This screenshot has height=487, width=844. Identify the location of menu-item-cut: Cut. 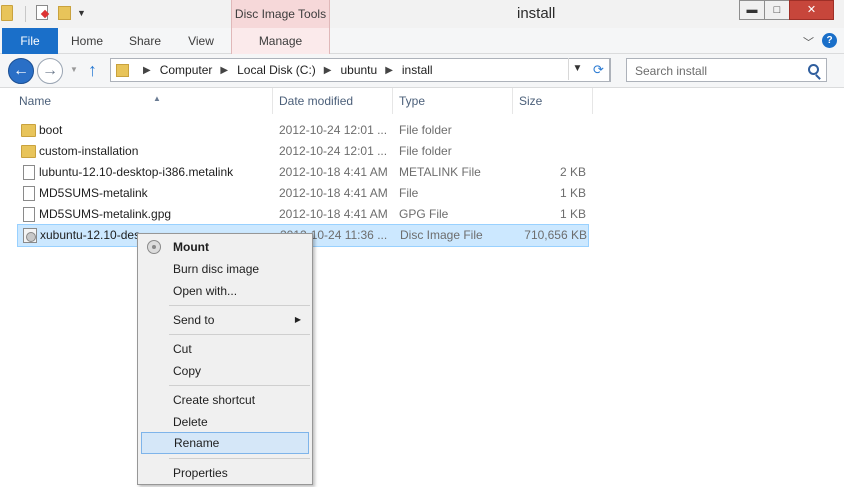
(225, 349).